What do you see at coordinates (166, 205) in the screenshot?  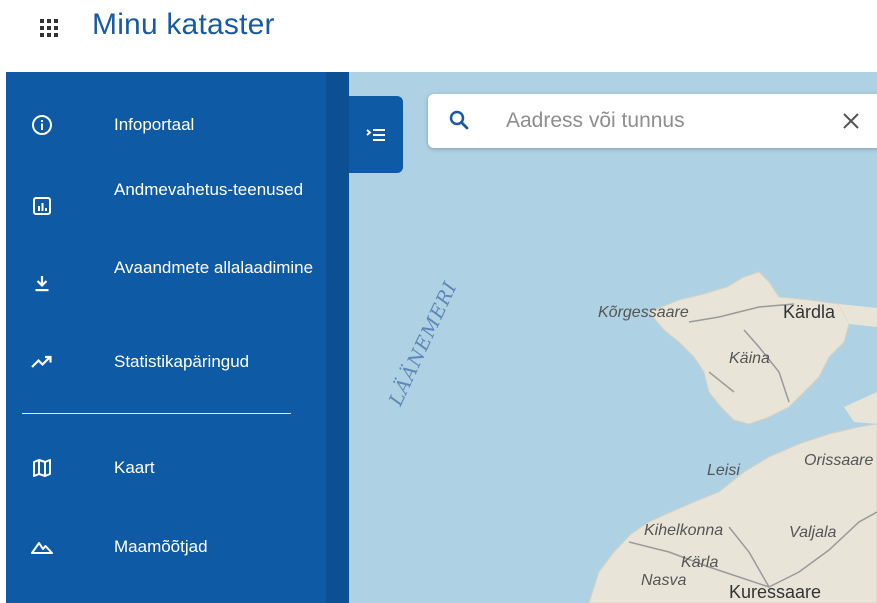 I see `sidebar-item-andmevahetus: Andmevahetus-teenused` at bounding box center [166, 205].